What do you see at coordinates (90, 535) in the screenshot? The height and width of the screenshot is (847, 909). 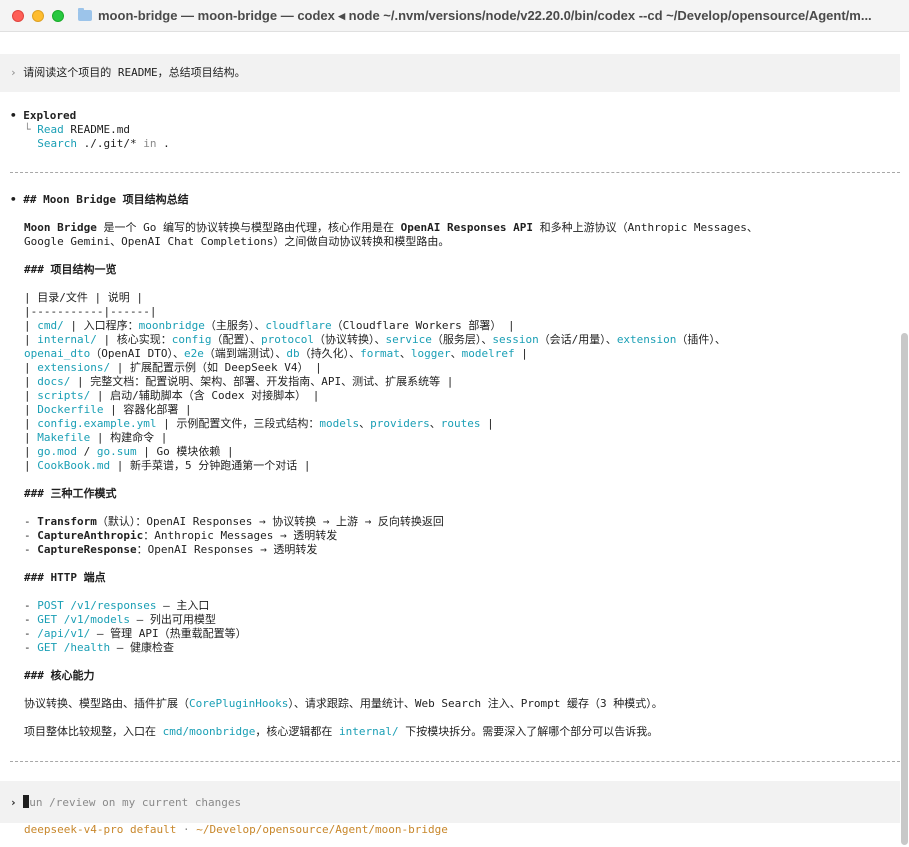 I see `mode-name: CaptureAnthropic` at bounding box center [90, 535].